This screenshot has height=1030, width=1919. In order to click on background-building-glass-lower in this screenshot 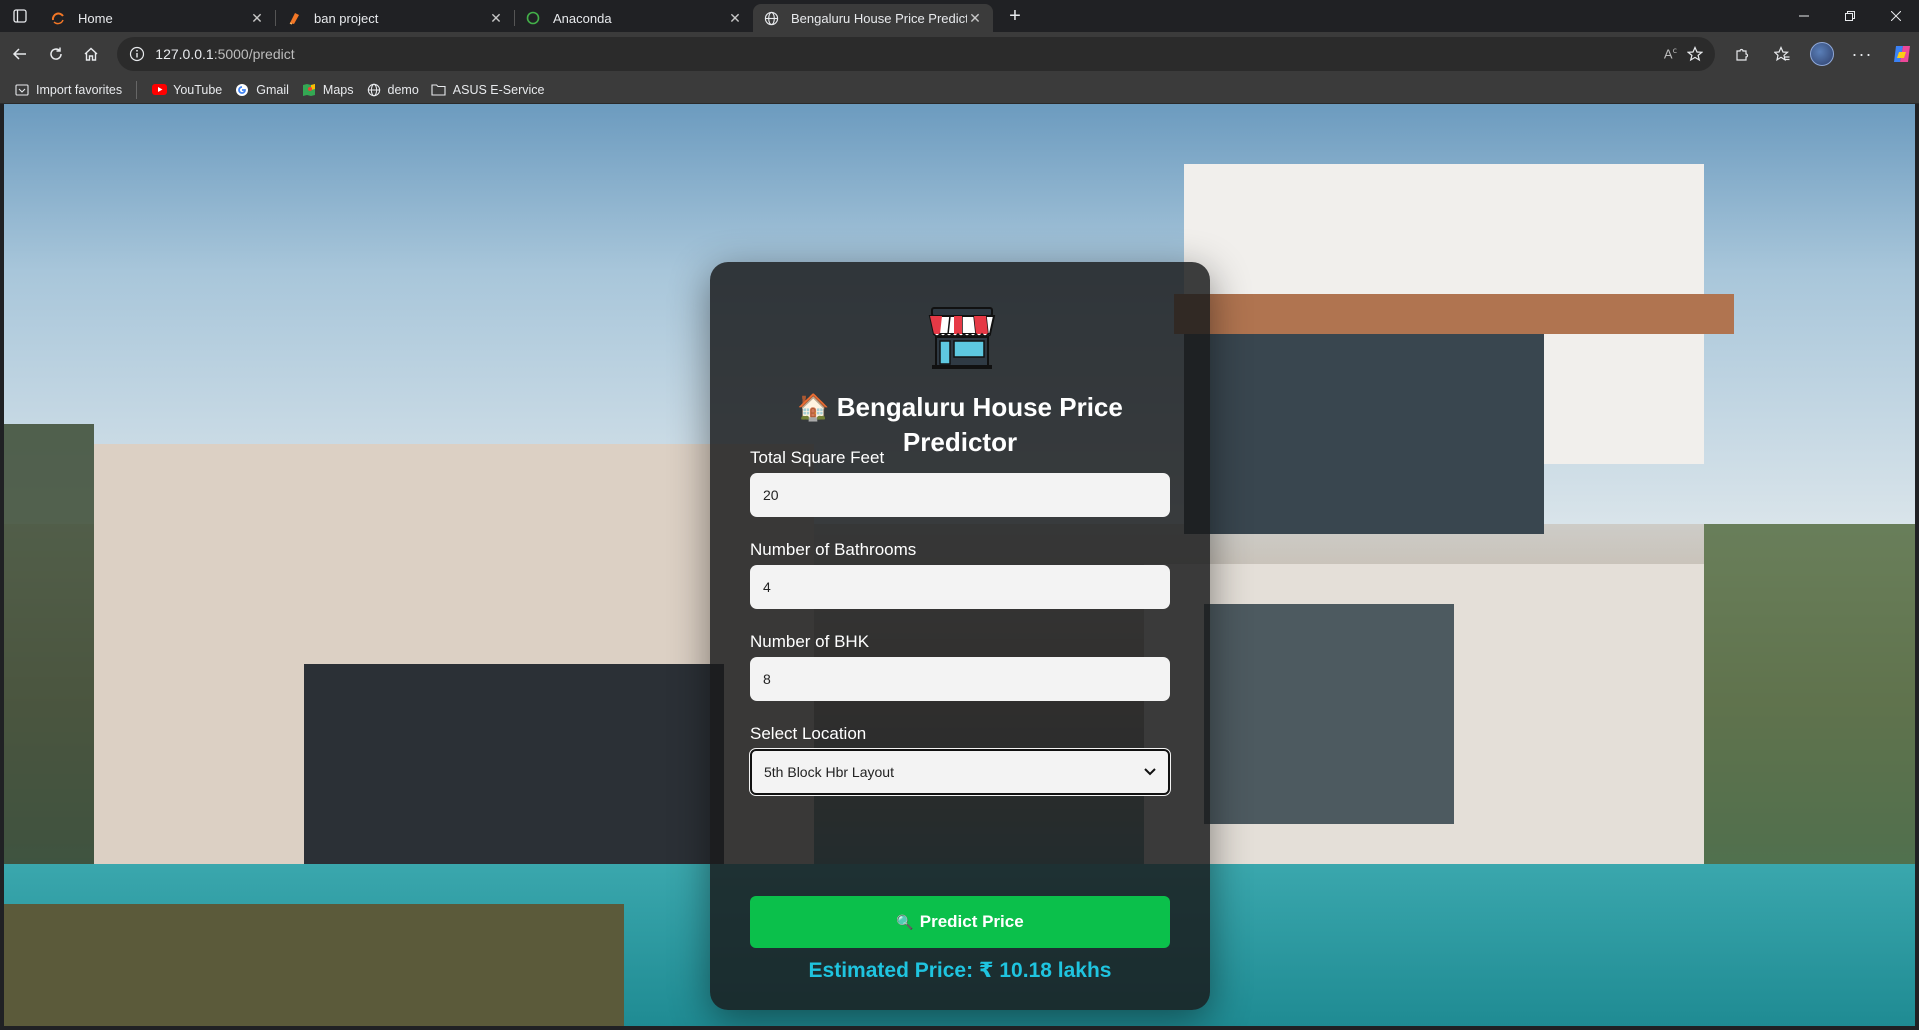, I will do `click(1329, 714)`.